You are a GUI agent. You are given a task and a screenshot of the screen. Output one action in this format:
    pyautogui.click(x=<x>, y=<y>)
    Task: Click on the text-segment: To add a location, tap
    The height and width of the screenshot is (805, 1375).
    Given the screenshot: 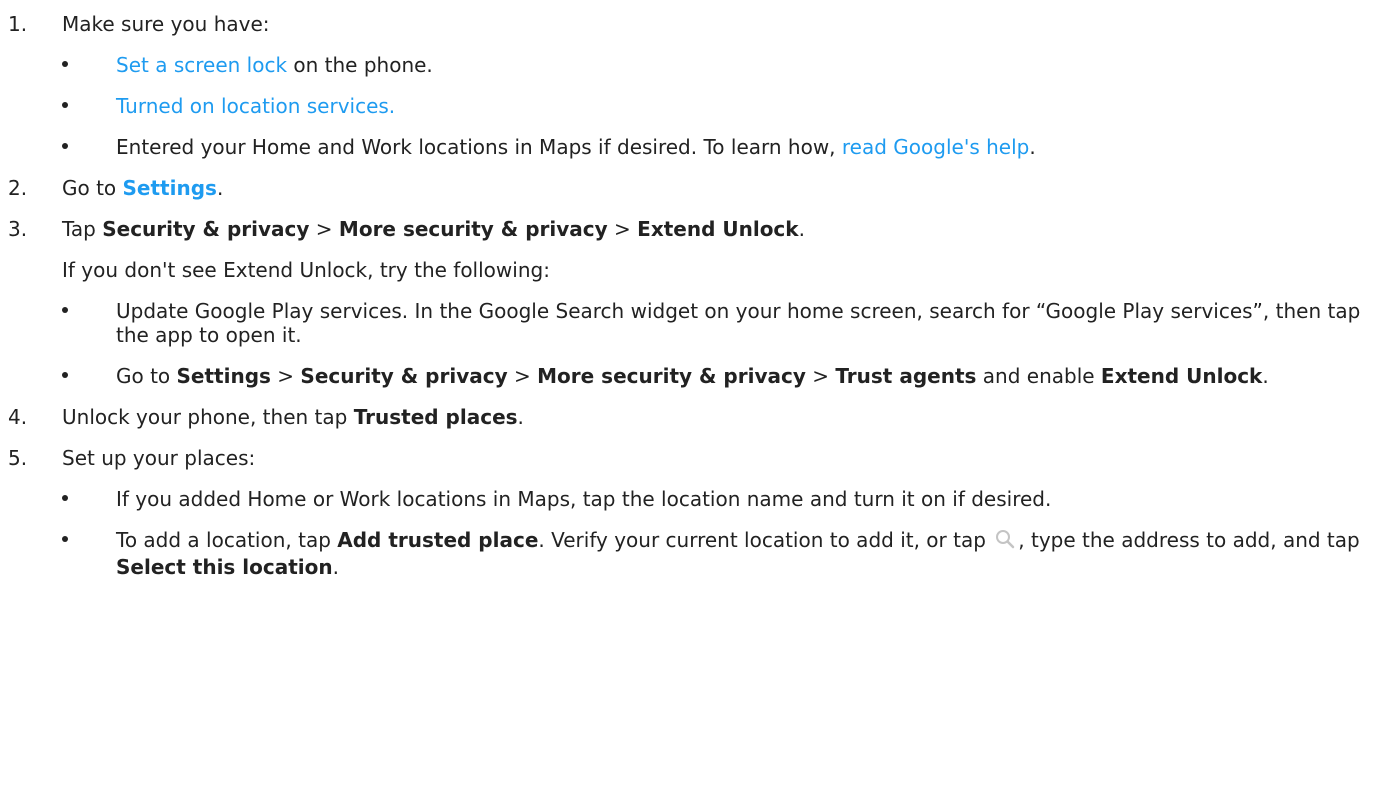 What is the action you would take?
    pyautogui.click(x=227, y=540)
    